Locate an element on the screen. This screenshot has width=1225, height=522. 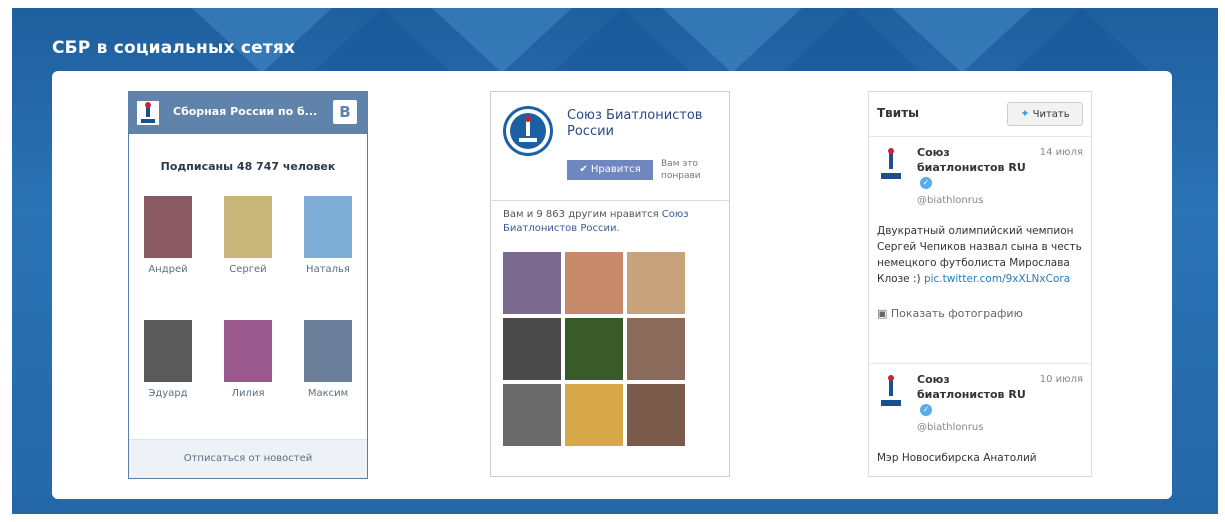
vk-member: Сергей is located at coordinates (248, 235).